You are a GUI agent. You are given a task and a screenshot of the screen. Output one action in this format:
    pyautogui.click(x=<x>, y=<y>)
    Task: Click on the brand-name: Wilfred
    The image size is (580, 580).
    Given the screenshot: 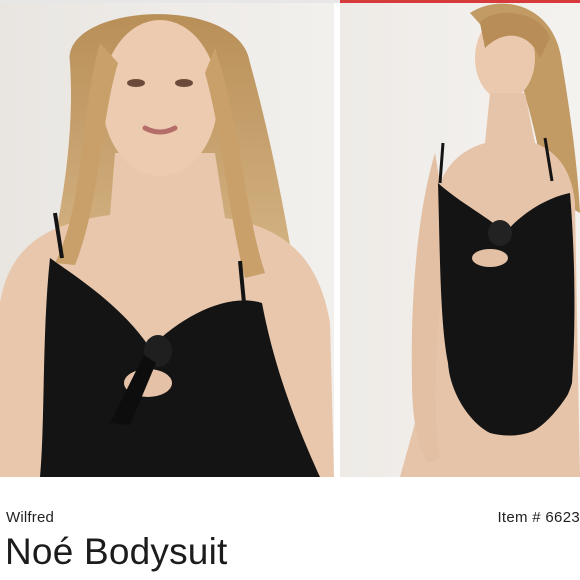 What is the action you would take?
    pyautogui.click(x=30, y=517)
    